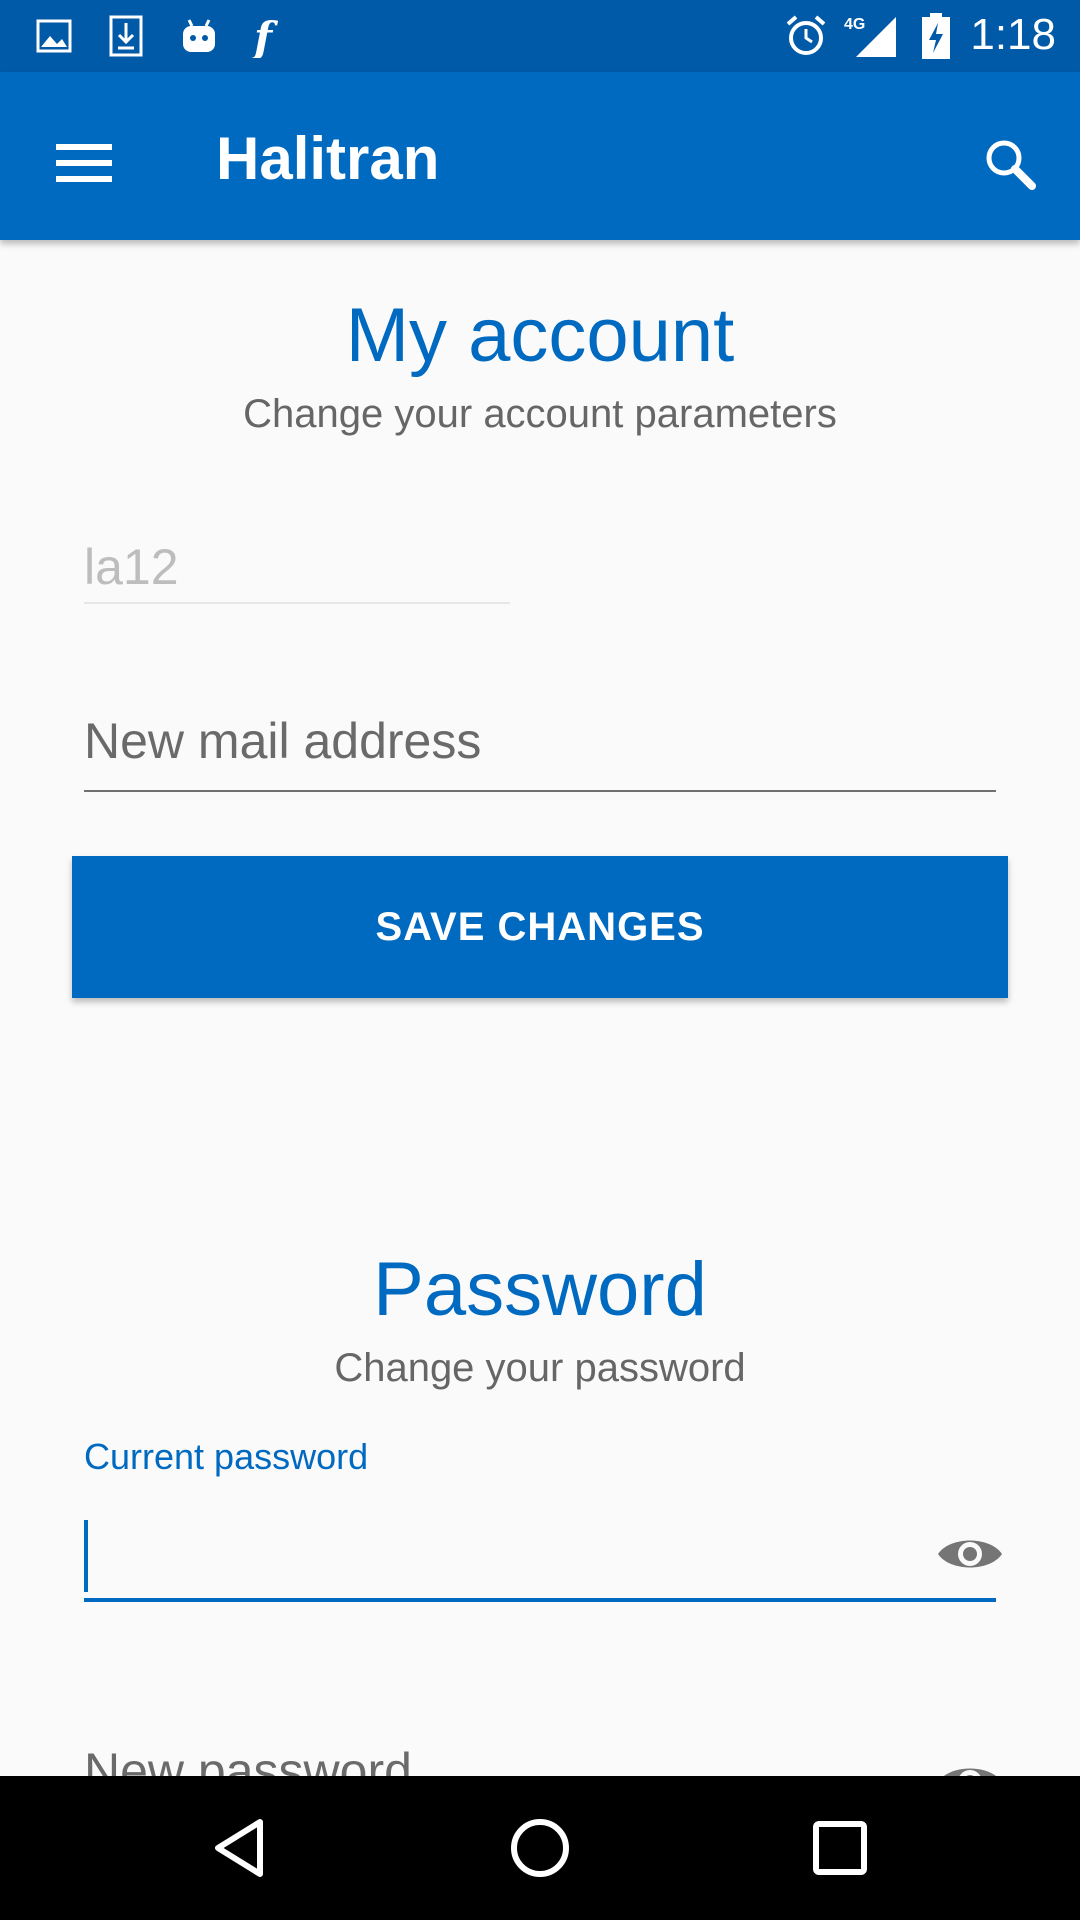  Describe the element at coordinates (540, 1368) in the screenshot. I see `password-section-subtitle: Change your password` at that location.